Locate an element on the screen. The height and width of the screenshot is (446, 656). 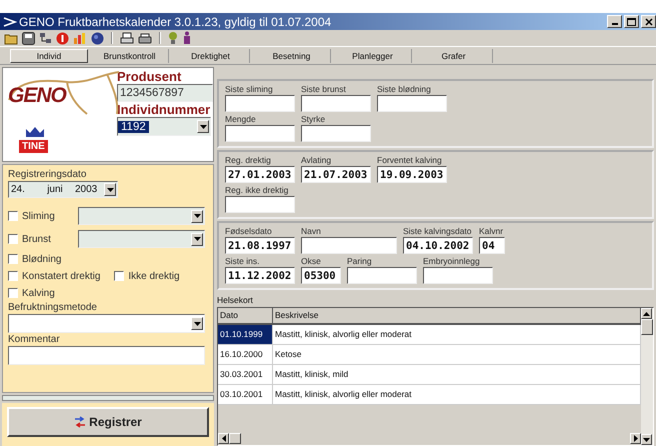
field-label: Siste sliming is located at coordinates (249, 89).